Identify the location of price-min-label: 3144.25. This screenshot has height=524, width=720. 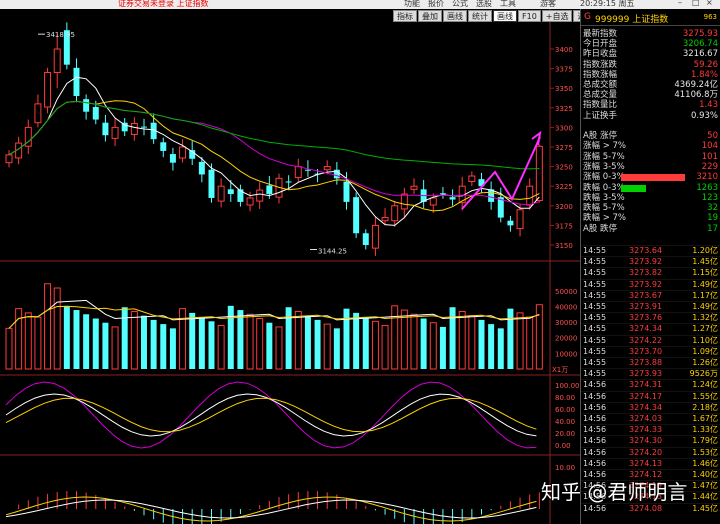
(332, 252).